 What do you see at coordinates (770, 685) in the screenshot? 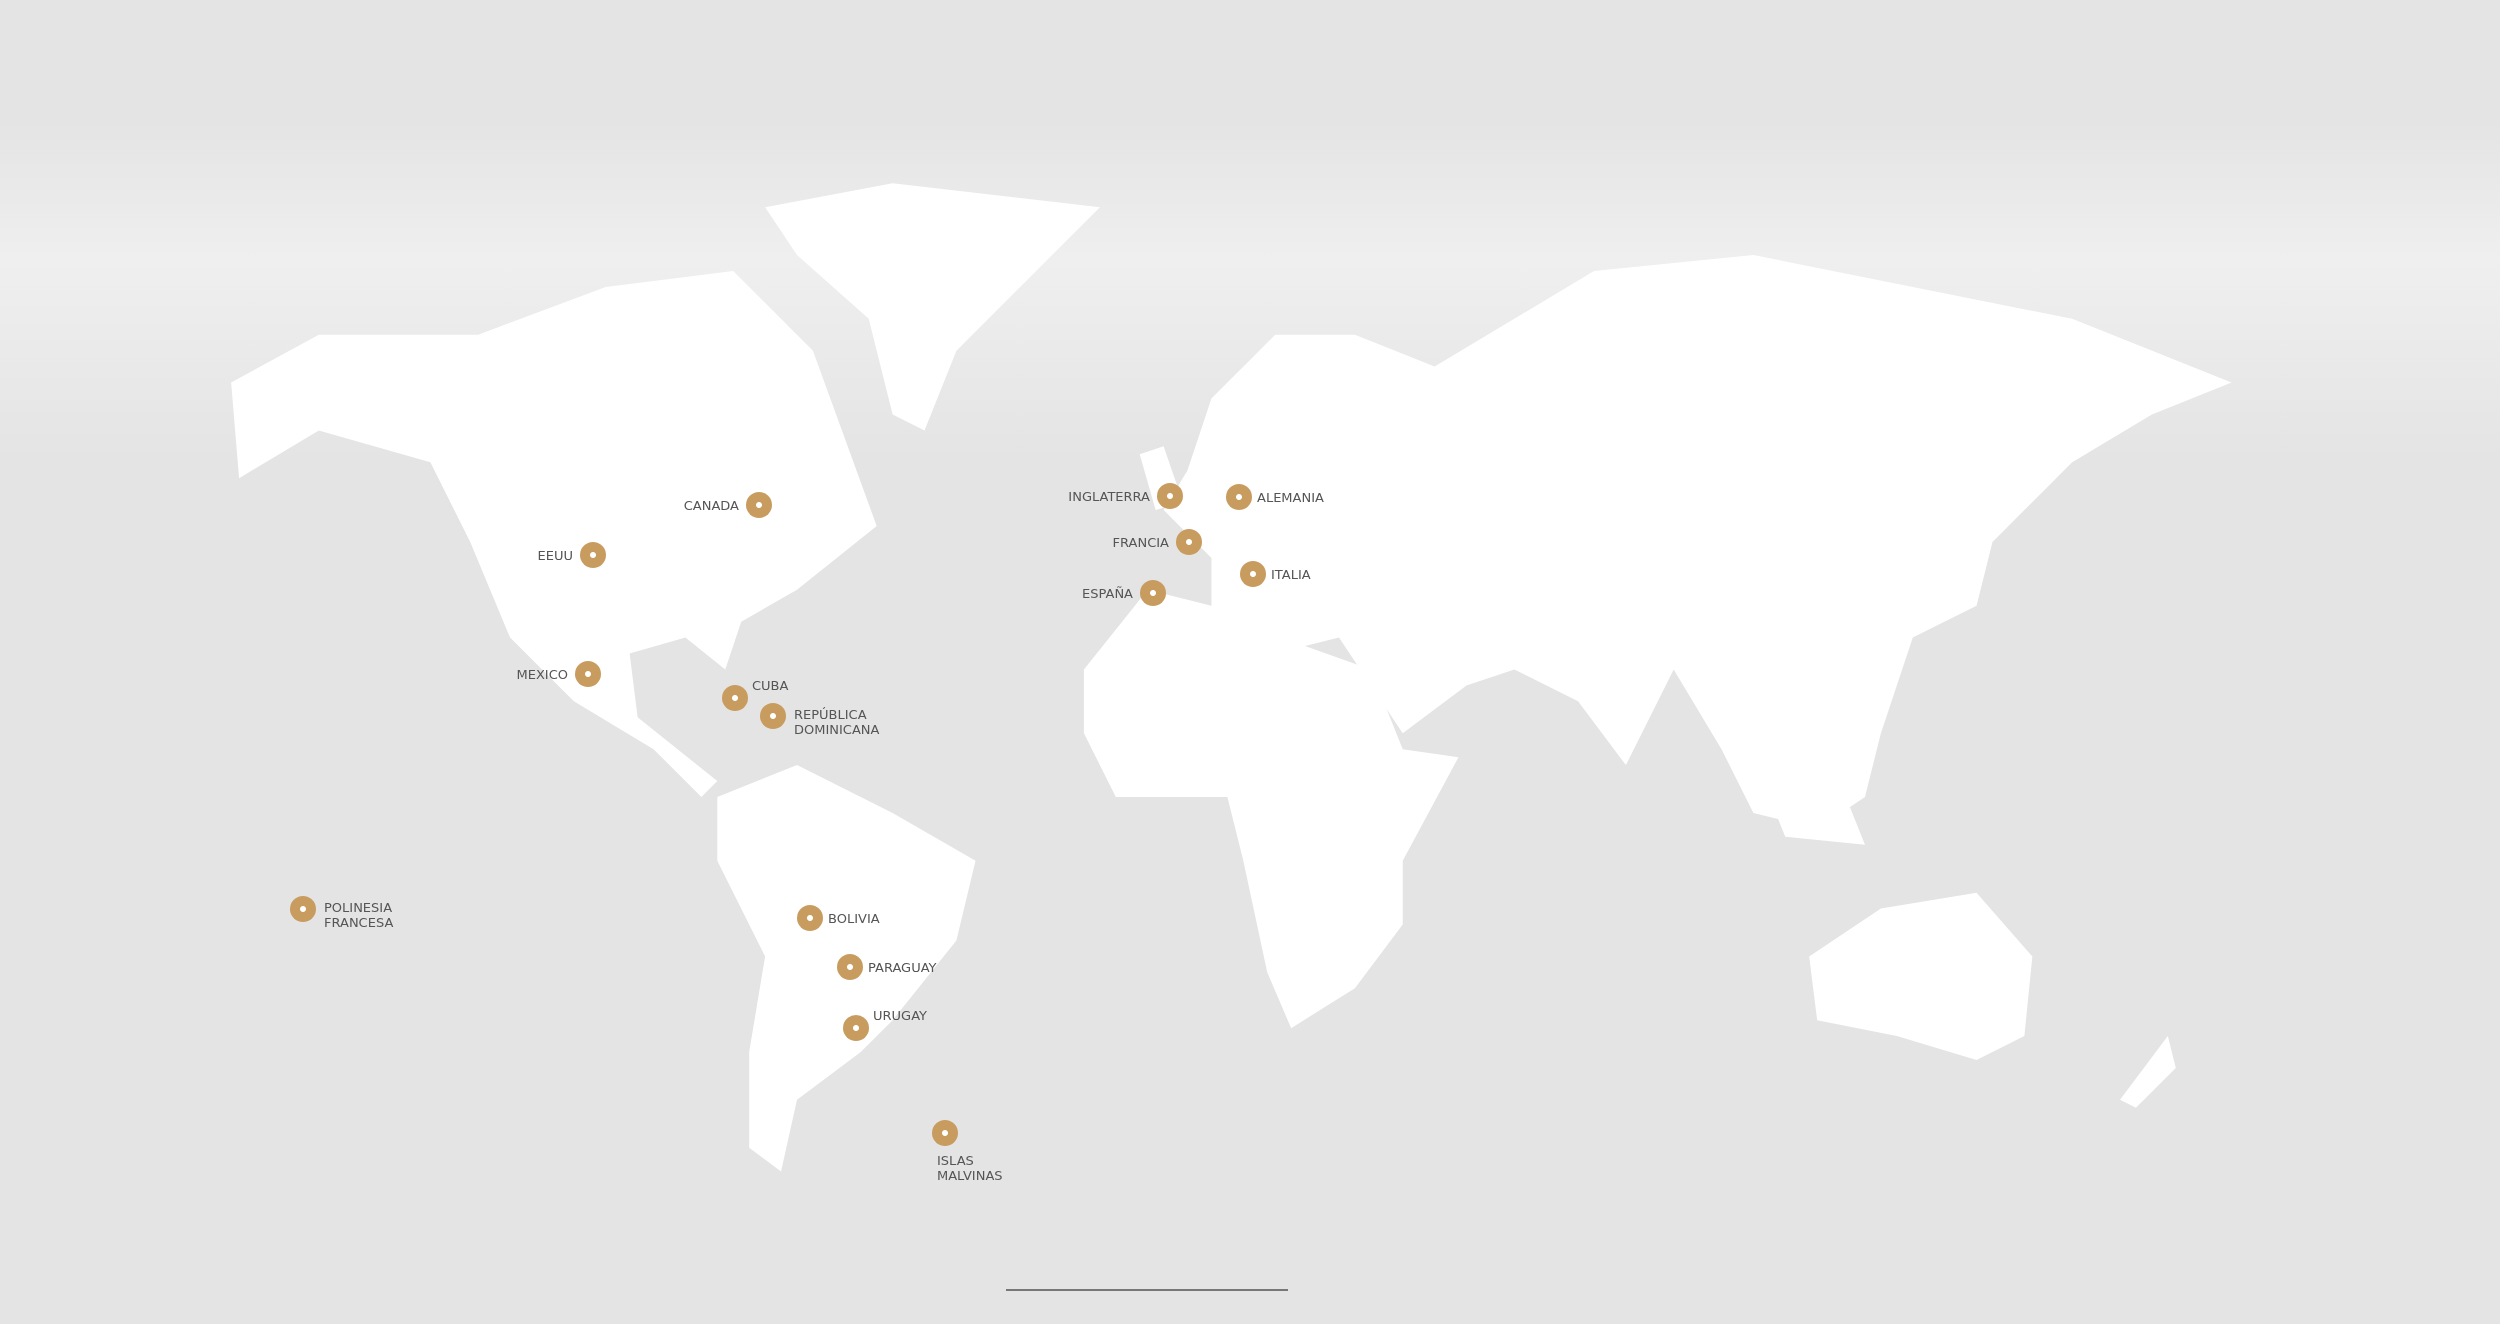
I see `country-label: CUBA` at bounding box center [770, 685].